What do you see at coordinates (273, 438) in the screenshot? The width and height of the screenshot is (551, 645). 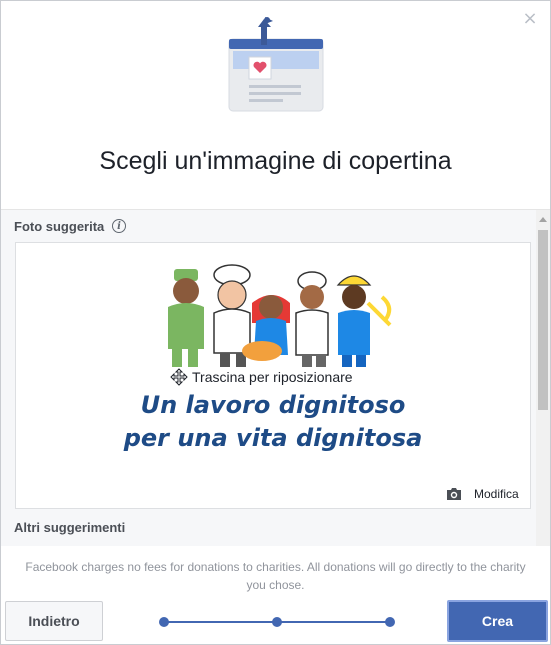 I see `slogan-line-2: per una vita dignitosa` at bounding box center [273, 438].